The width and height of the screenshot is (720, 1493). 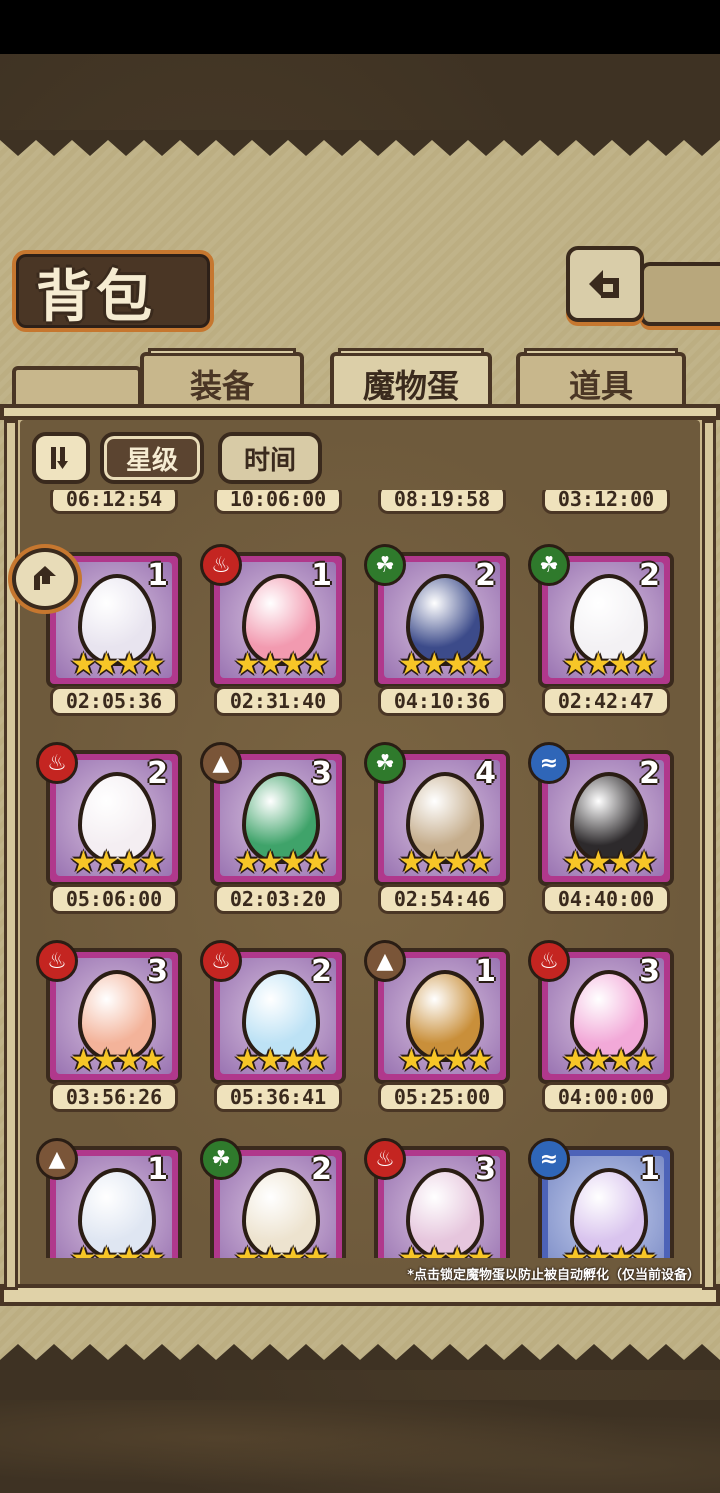 I want to click on egg-timer: 05:06:00, so click(x=114, y=899).